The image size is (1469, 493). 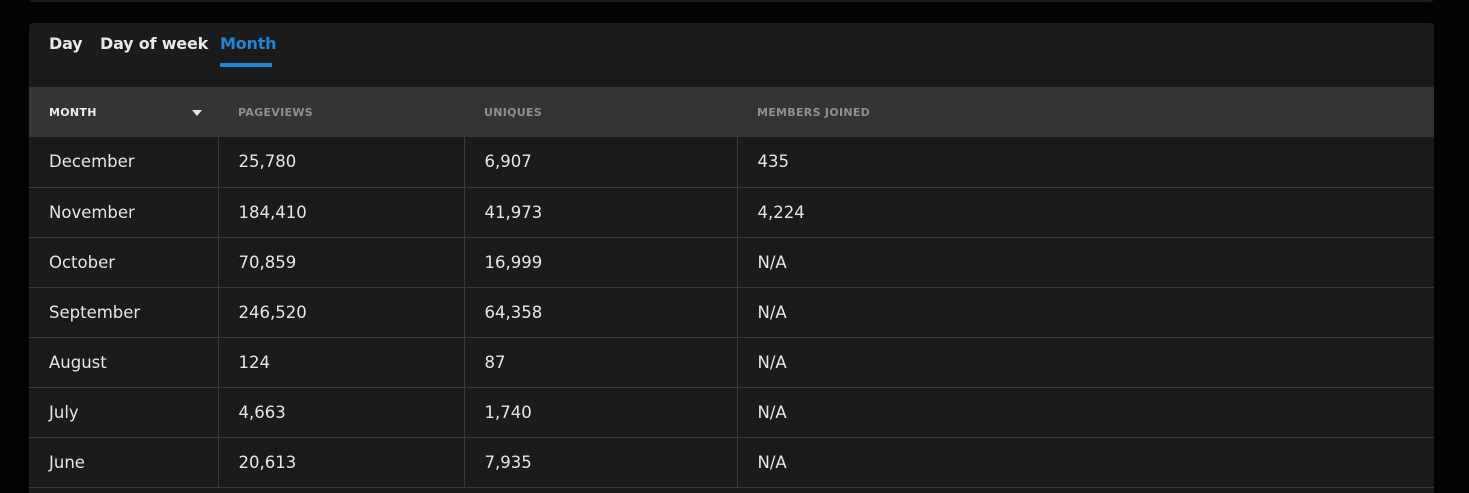 I want to click on table-row: November 184,410 41,973 4,224, so click(x=731, y=212).